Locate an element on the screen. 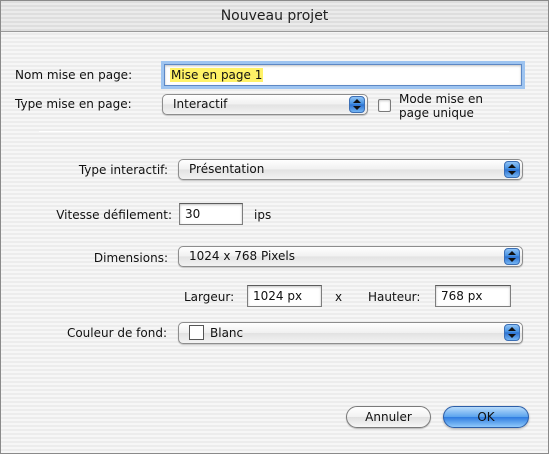 This screenshot has width=549, height=454. dialog-title: Nouveau projet is located at coordinates (274, 16).